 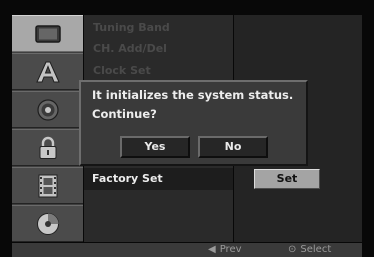 I want to click on disc-icon, so click(x=47, y=223).